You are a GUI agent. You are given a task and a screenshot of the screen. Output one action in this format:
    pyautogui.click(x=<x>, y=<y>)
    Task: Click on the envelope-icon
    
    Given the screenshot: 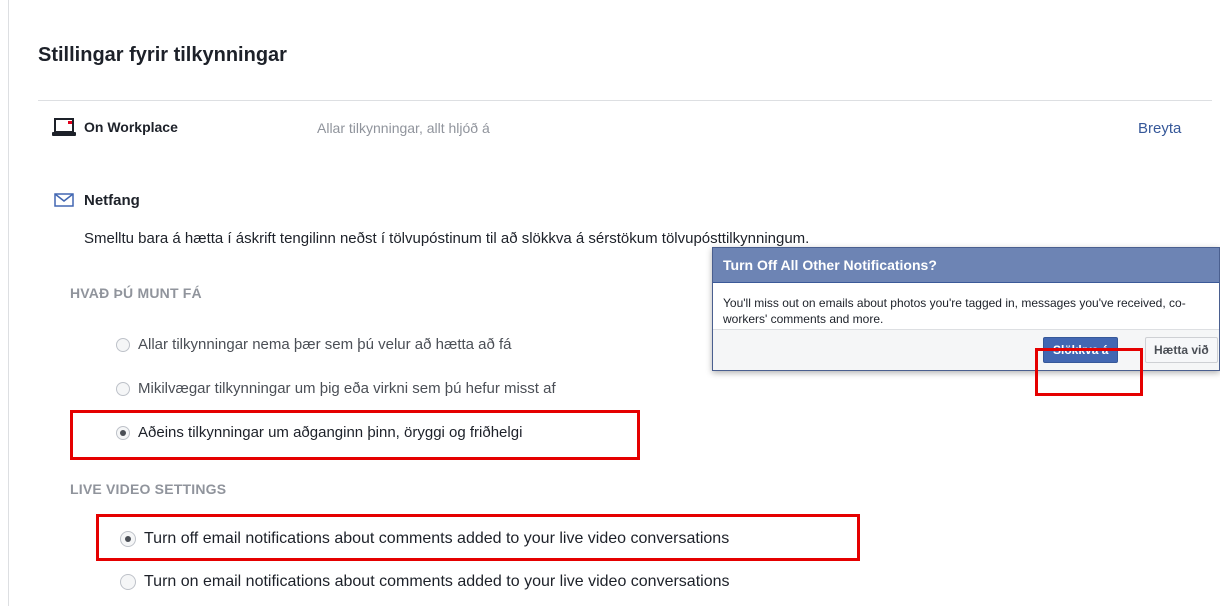 What is the action you would take?
    pyautogui.click(x=64, y=202)
    